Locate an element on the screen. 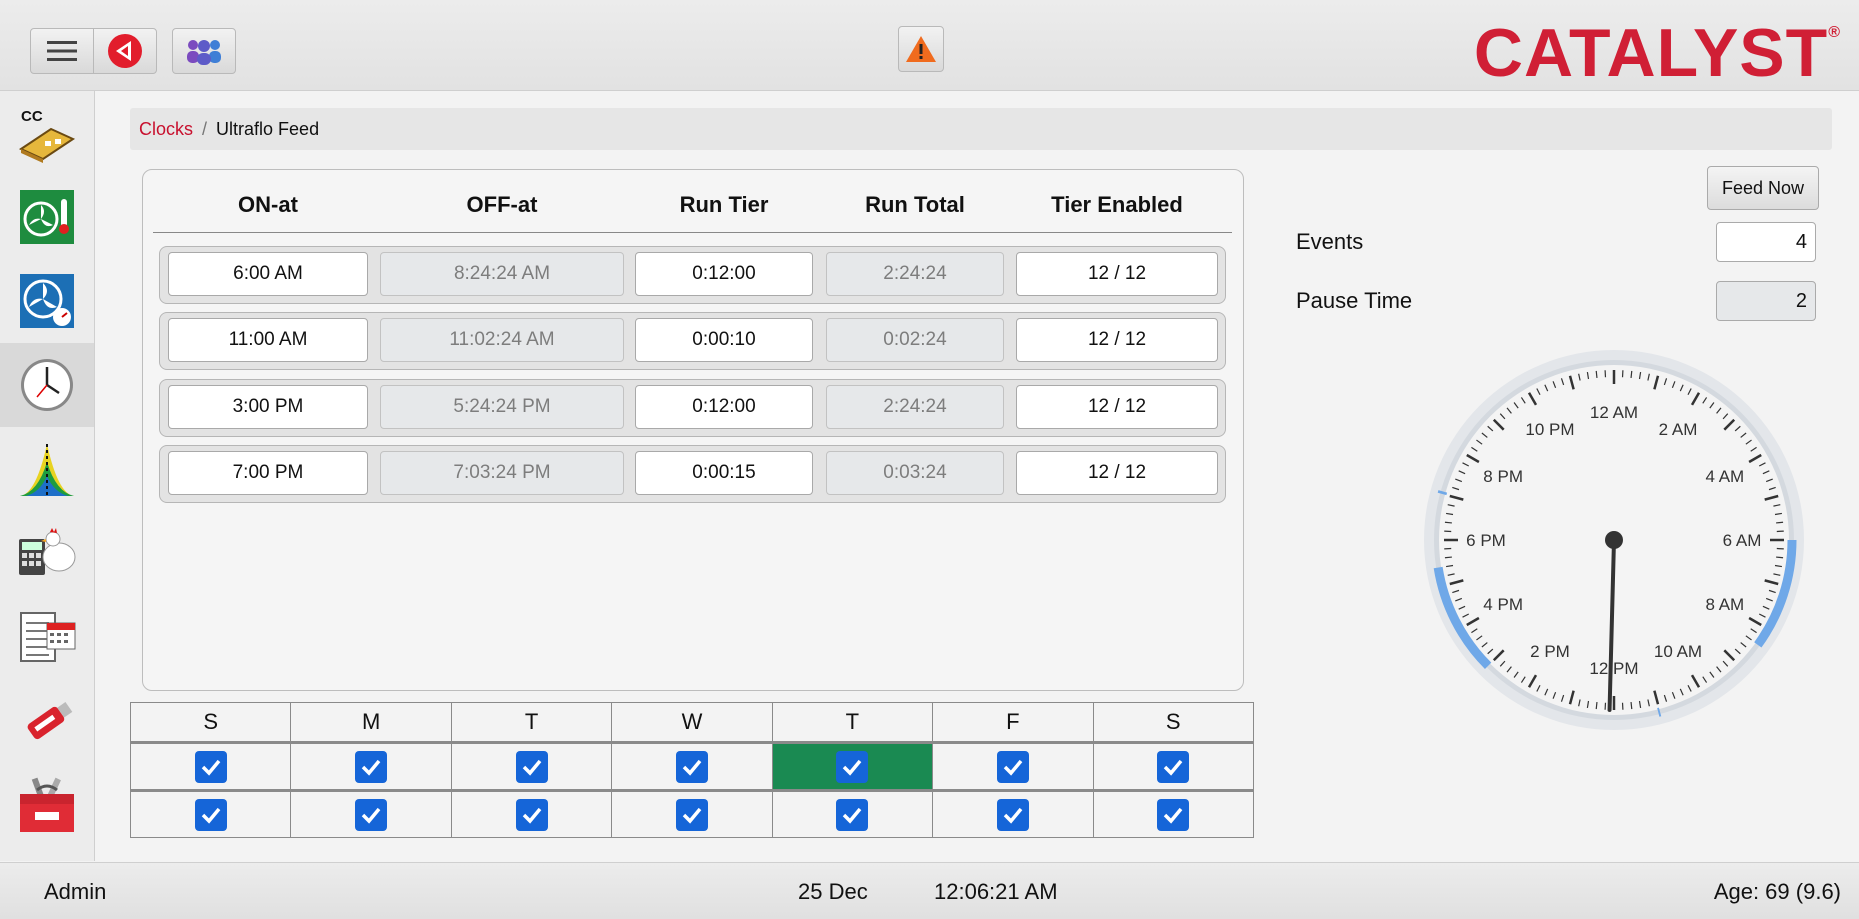  toolbox-icon is located at coordinates (47, 805).